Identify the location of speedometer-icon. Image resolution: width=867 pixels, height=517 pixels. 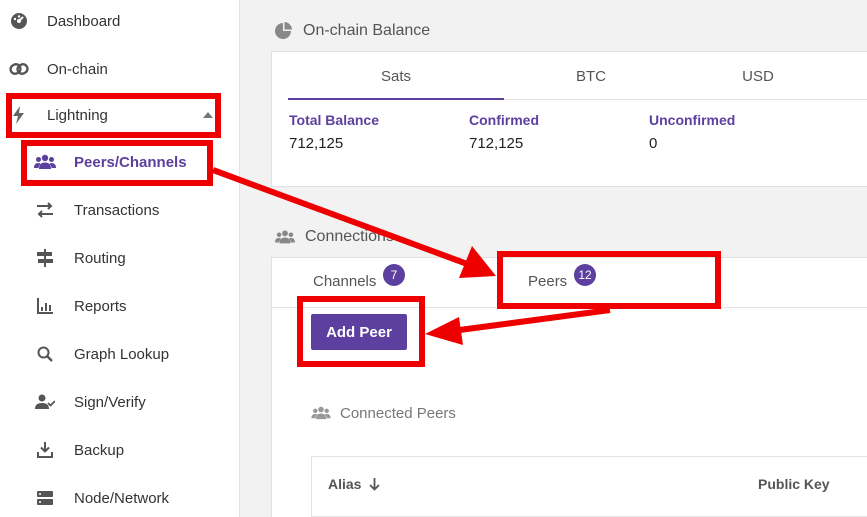
(19, 21).